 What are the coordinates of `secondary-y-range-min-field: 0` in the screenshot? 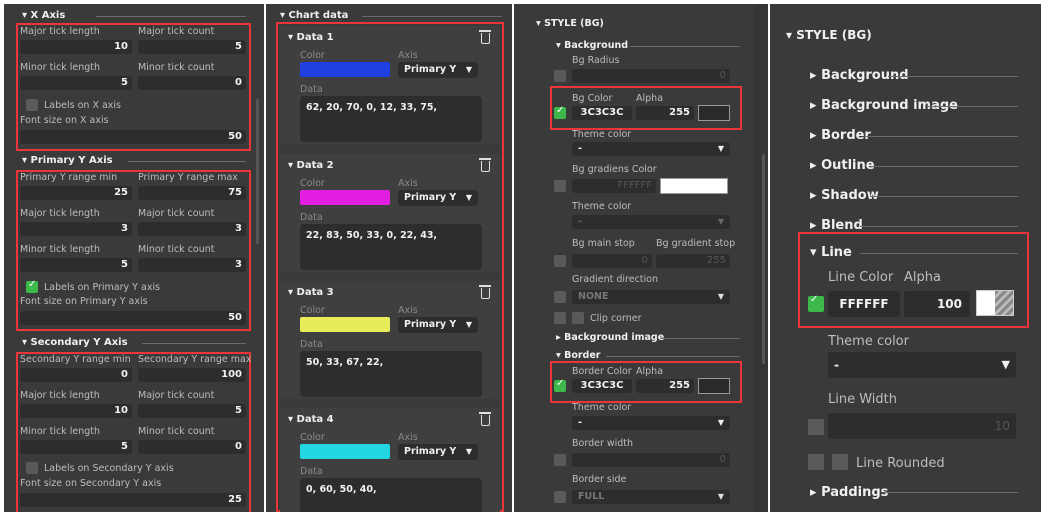 It's located at (76, 375).